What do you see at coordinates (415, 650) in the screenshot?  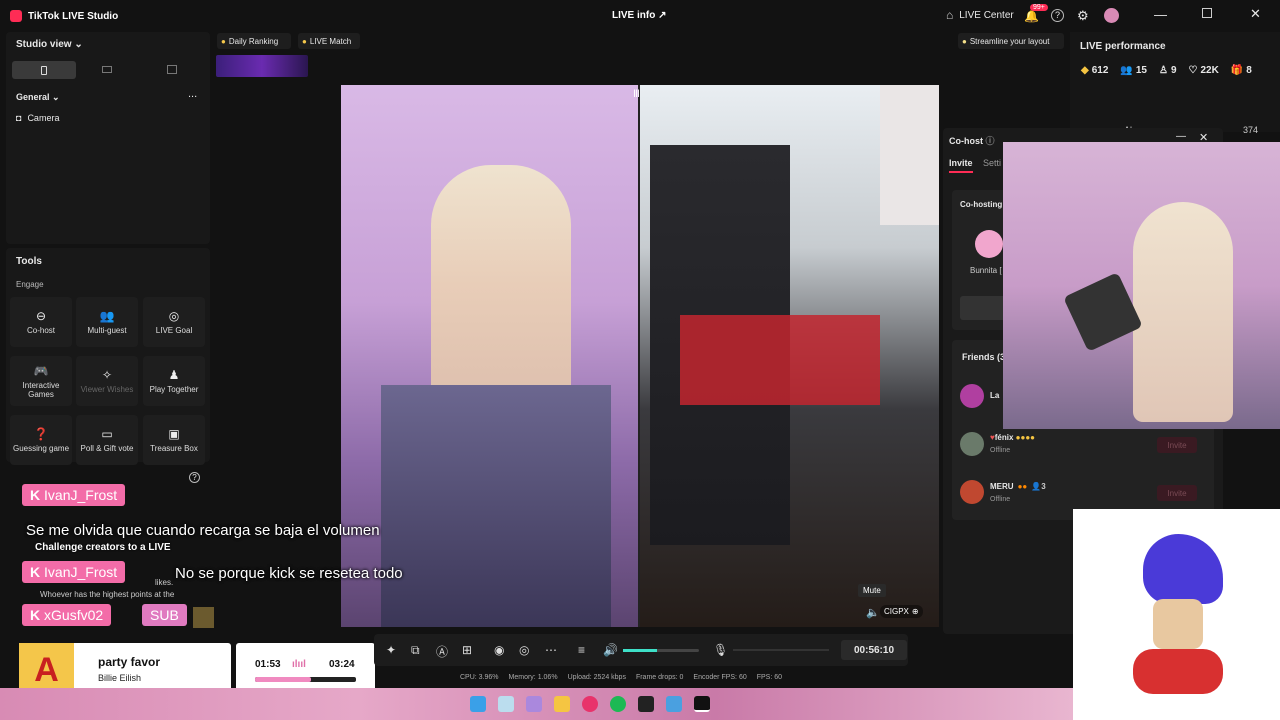 I see `crop-icon: ⧉` at bounding box center [415, 650].